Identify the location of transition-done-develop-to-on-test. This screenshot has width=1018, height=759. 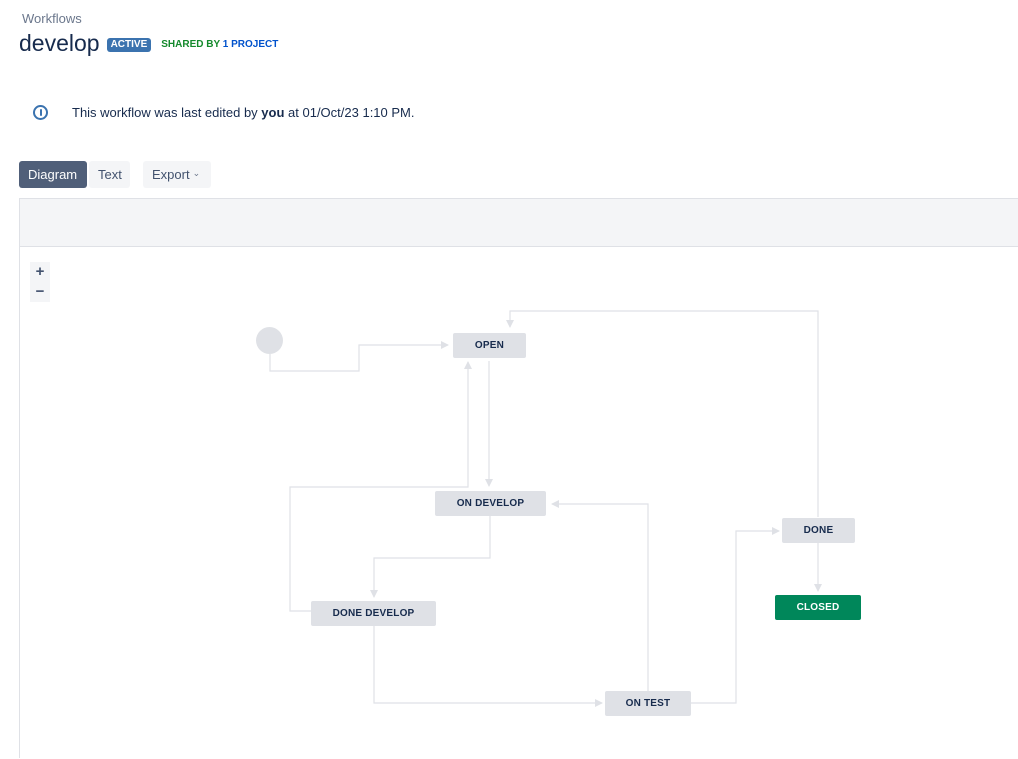
(488, 666).